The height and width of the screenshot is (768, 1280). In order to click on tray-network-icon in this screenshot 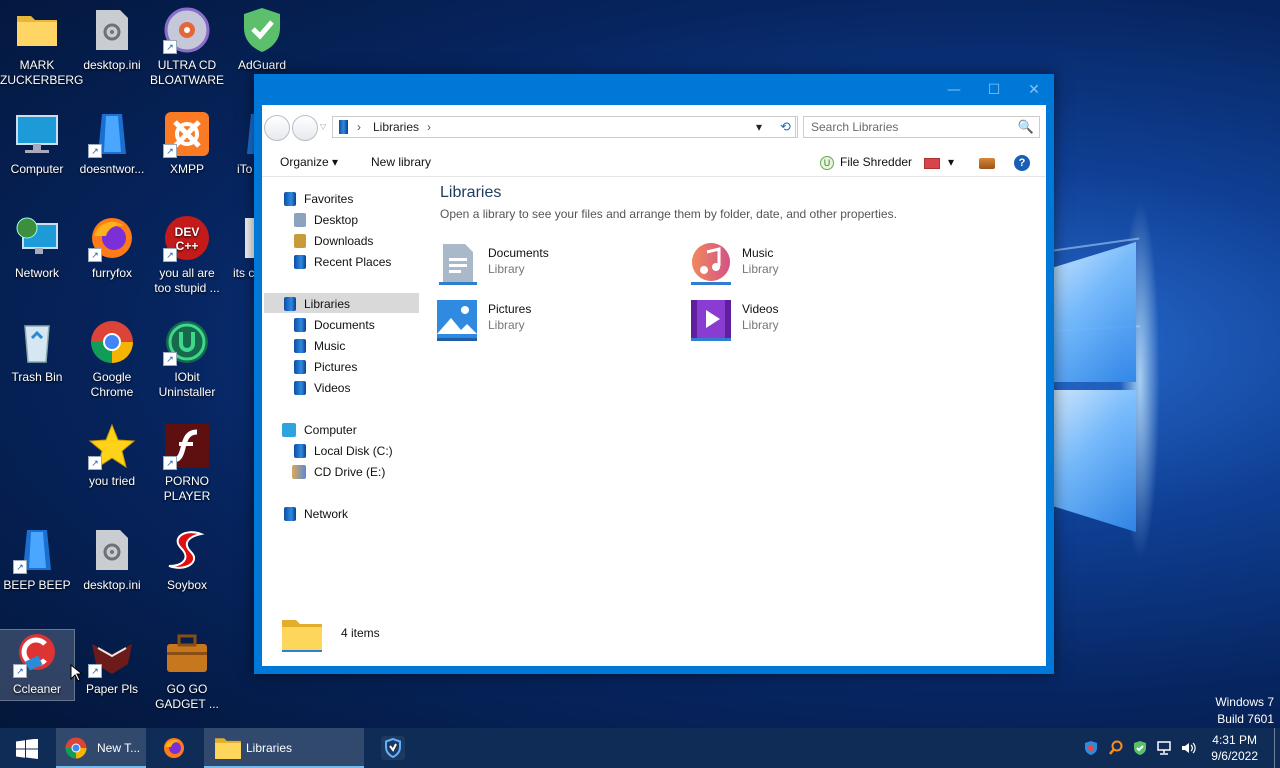, I will do `click(1165, 748)`.